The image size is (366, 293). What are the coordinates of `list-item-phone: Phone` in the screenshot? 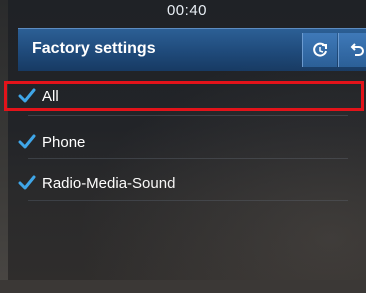 It's located at (187, 142).